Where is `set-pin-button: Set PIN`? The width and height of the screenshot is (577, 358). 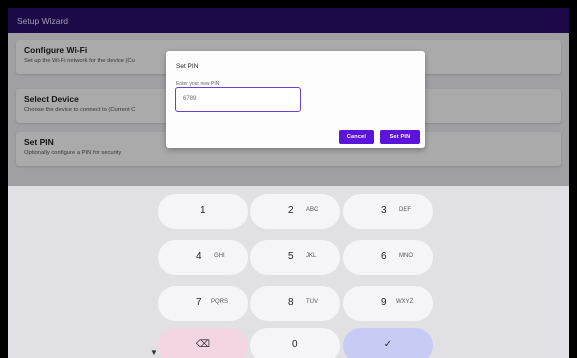 set-pin-button: Set PIN is located at coordinates (400, 137).